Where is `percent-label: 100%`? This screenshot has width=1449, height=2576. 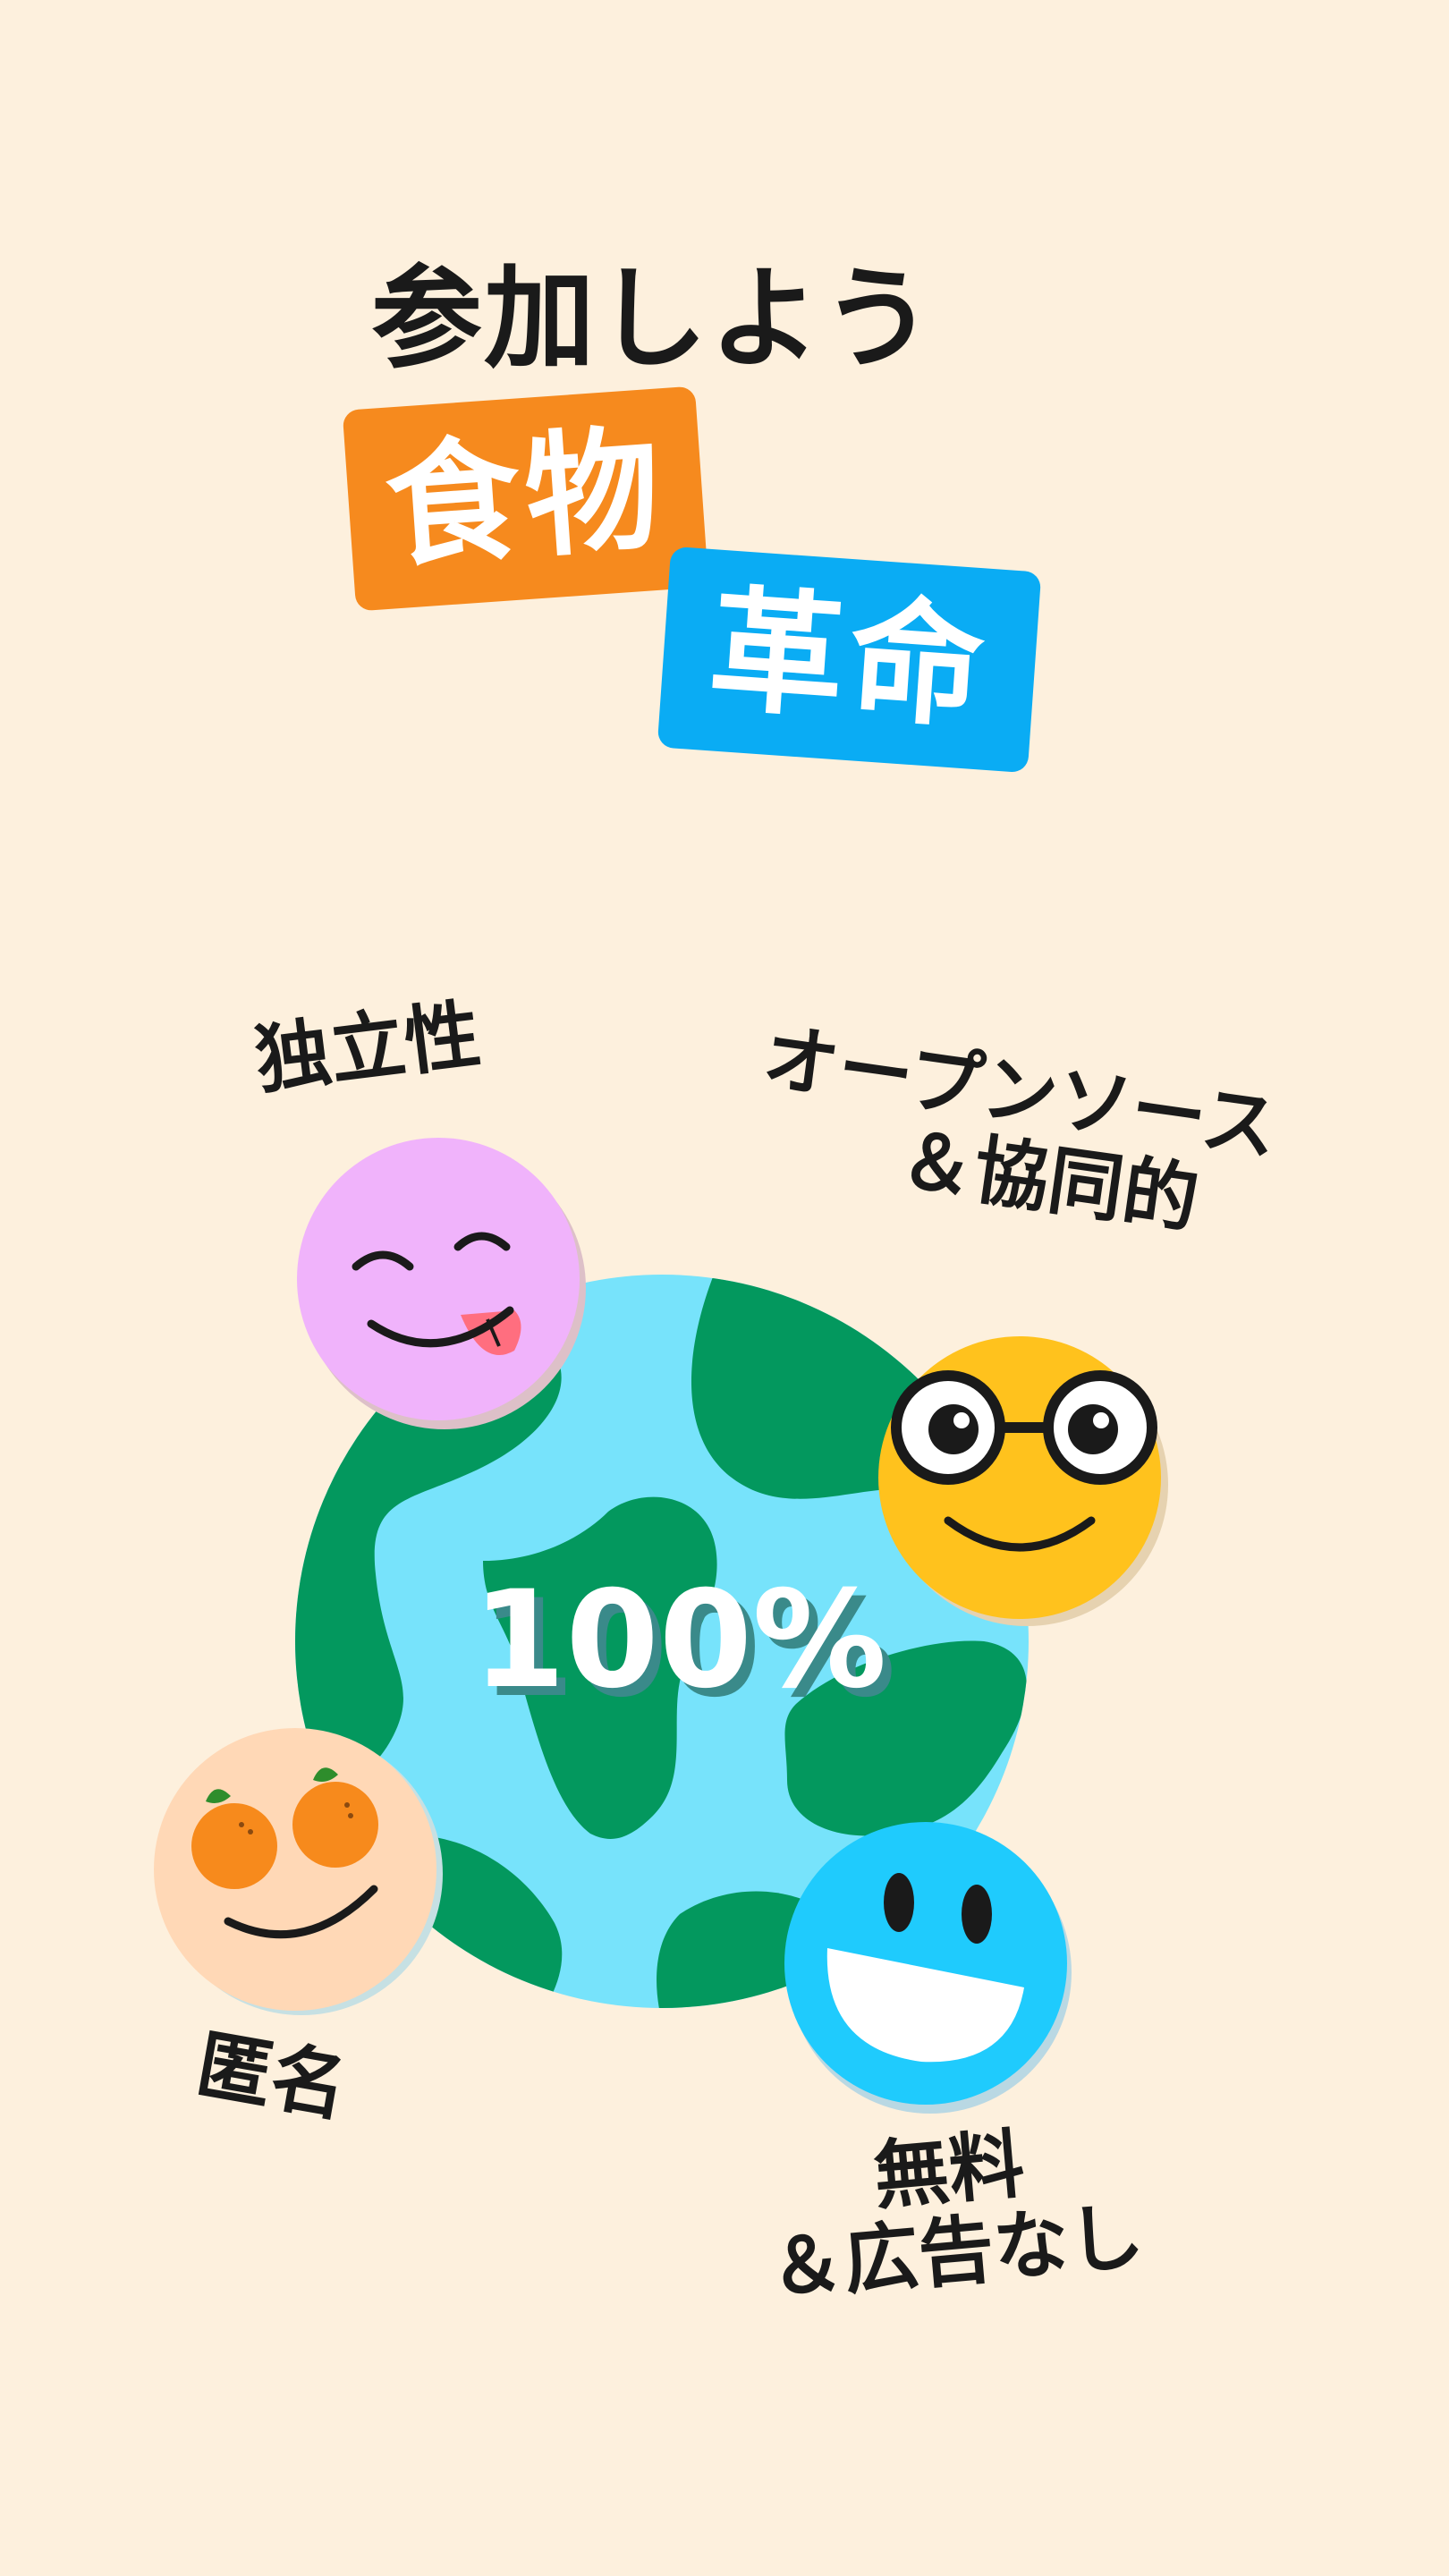 percent-label: 100% is located at coordinates (679, 1640).